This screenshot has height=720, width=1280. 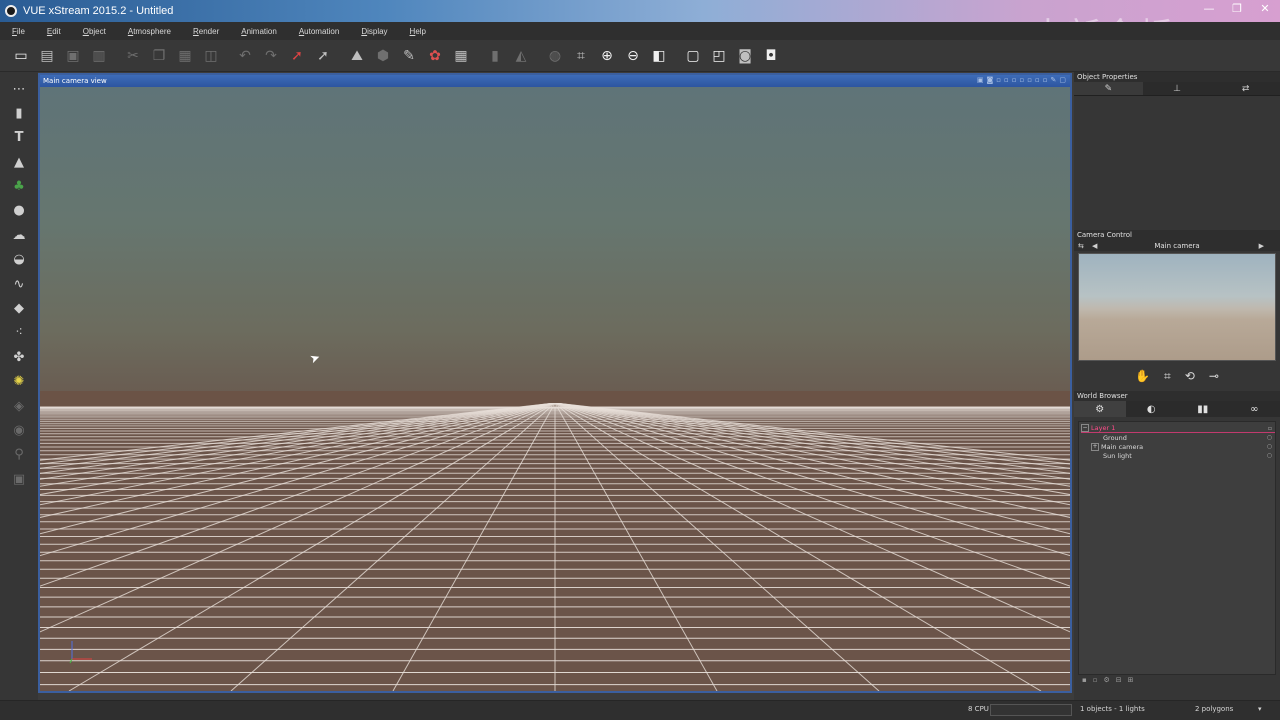 What do you see at coordinates (1029, 80) in the screenshot?
I see `viewport-options-icon: ▫` at bounding box center [1029, 80].